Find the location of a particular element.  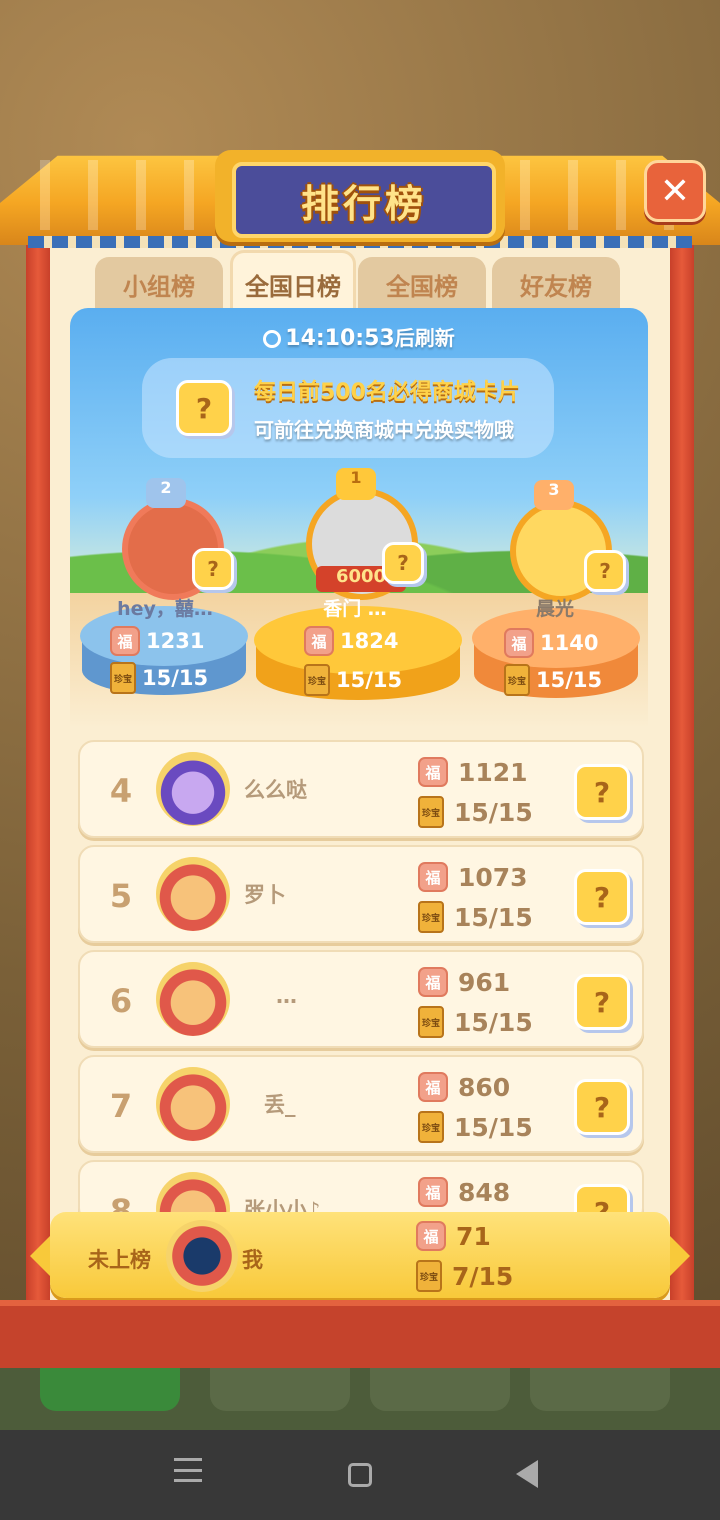

close-icon: ✕ is located at coordinates (675, 191).